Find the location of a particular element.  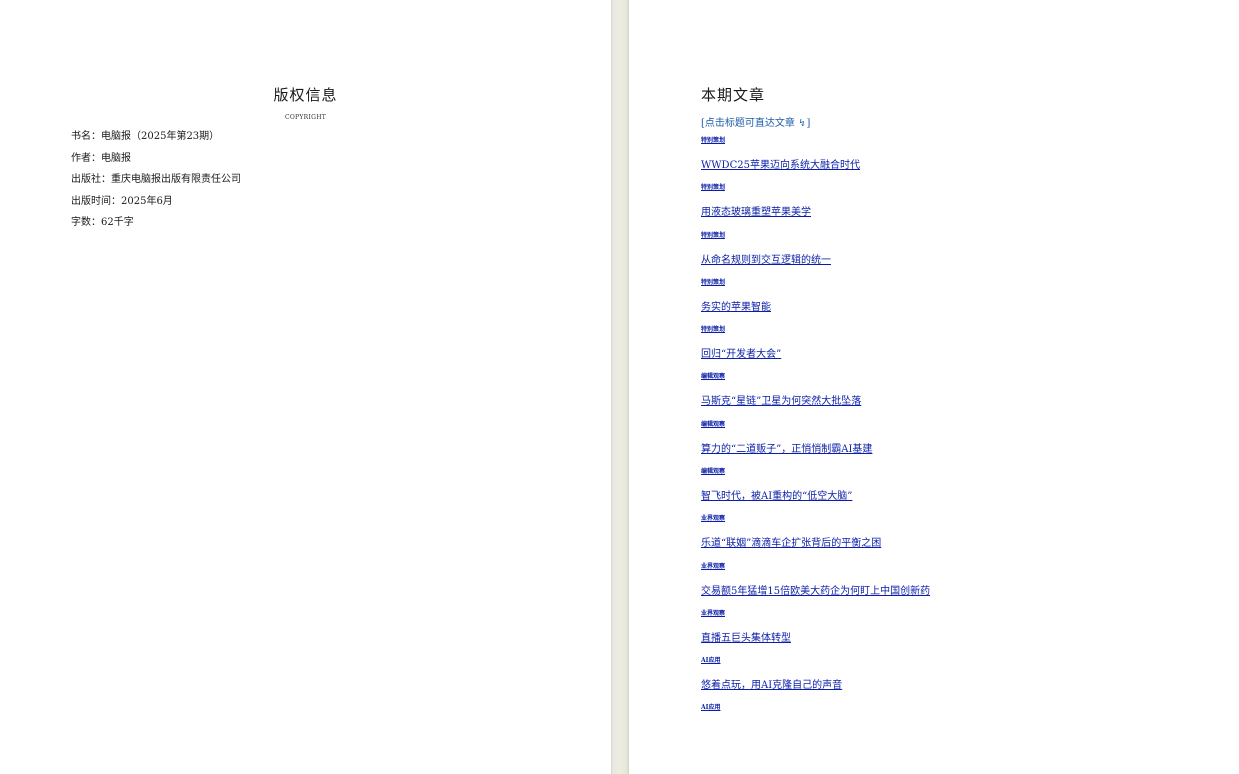

toc-article-link: 回归“开发者大会” is located at coordinates (741, 352).